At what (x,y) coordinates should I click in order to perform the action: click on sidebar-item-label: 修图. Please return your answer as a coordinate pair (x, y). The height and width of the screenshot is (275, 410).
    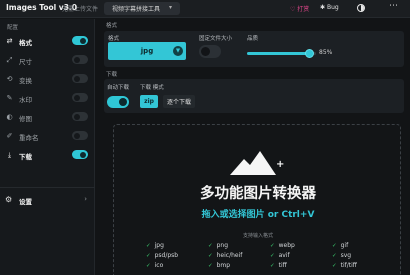
    Looking at the image, I should click on (25, 119).